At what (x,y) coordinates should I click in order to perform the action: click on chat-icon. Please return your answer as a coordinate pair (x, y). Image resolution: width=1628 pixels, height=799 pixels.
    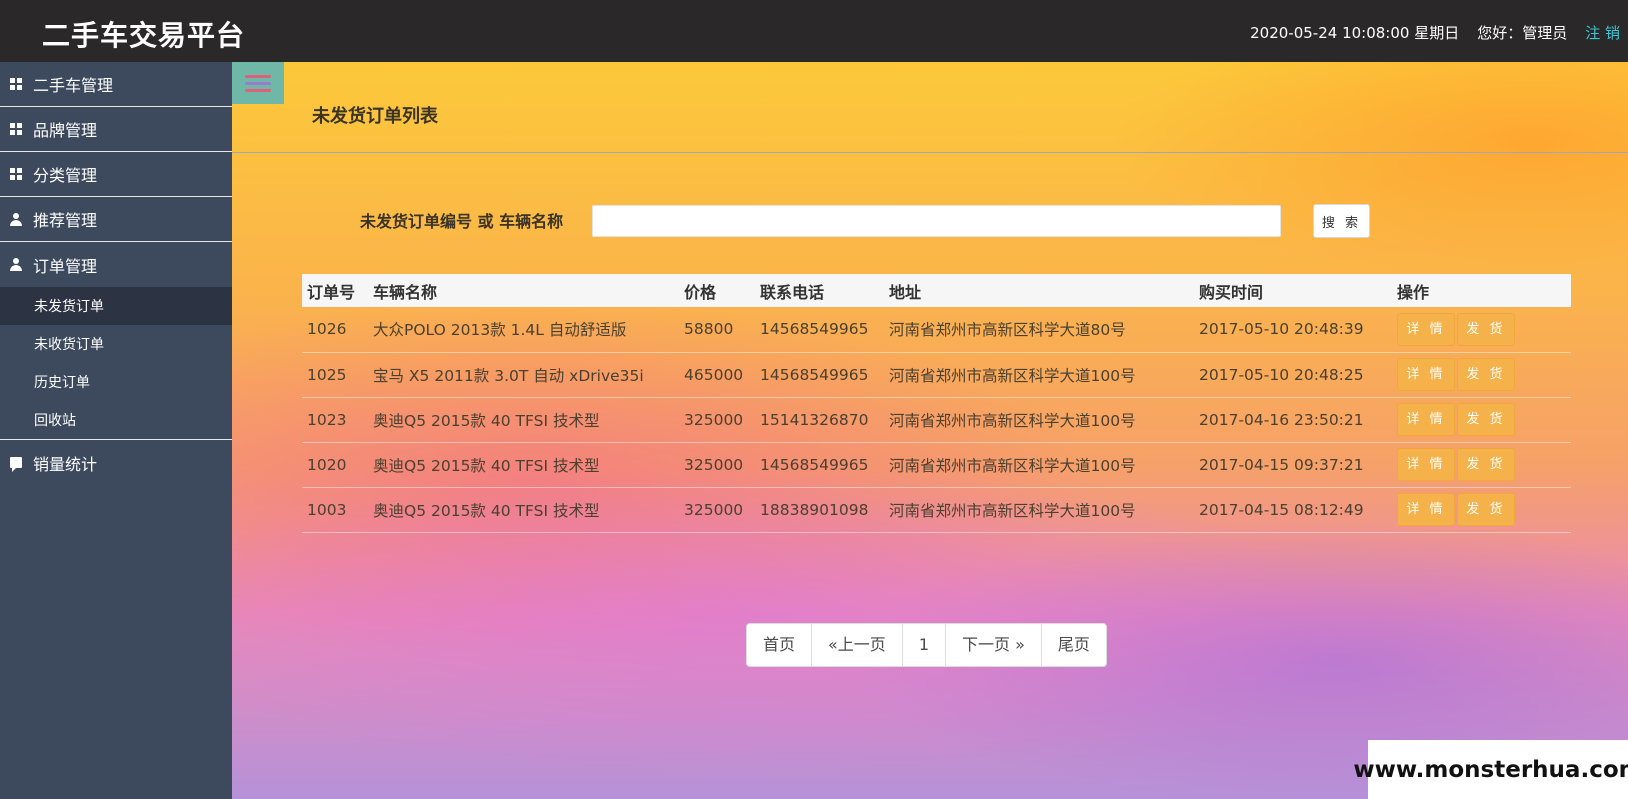
    Looking at the image, I should click on (16, 464).